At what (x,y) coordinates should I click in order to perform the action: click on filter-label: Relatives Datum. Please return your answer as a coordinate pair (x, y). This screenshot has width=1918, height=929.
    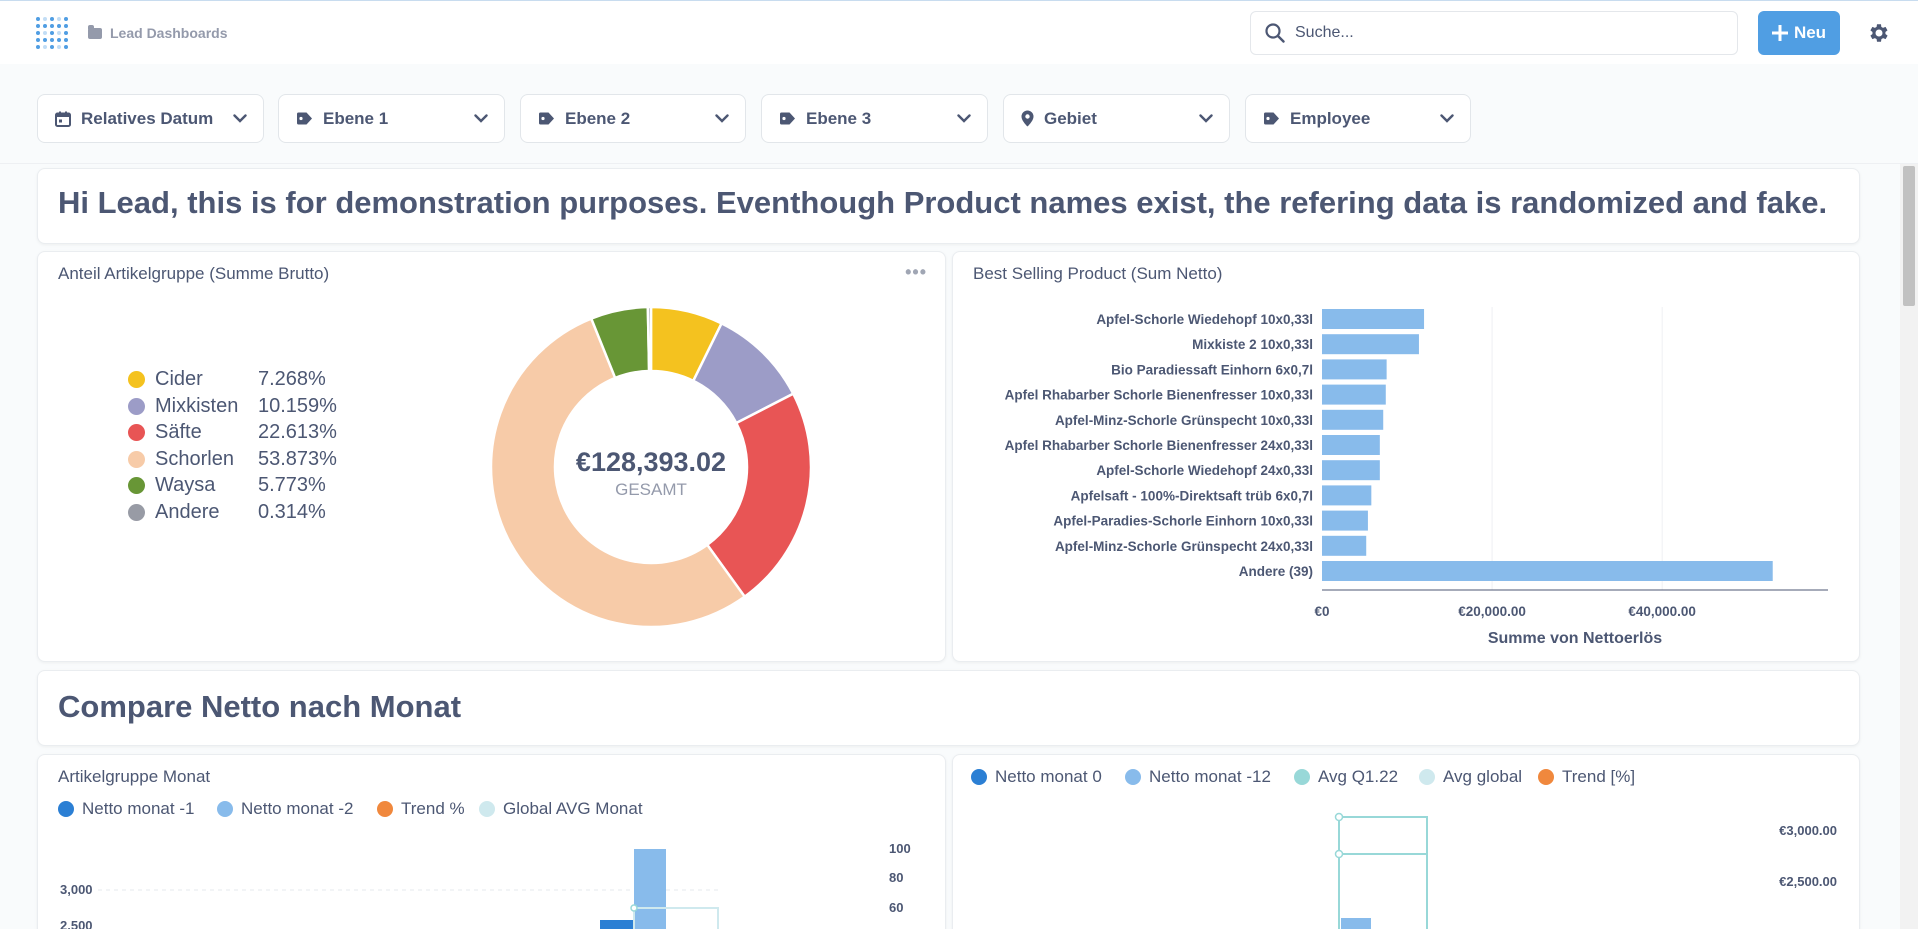
    Looking at the image, I should click on (147, 118).